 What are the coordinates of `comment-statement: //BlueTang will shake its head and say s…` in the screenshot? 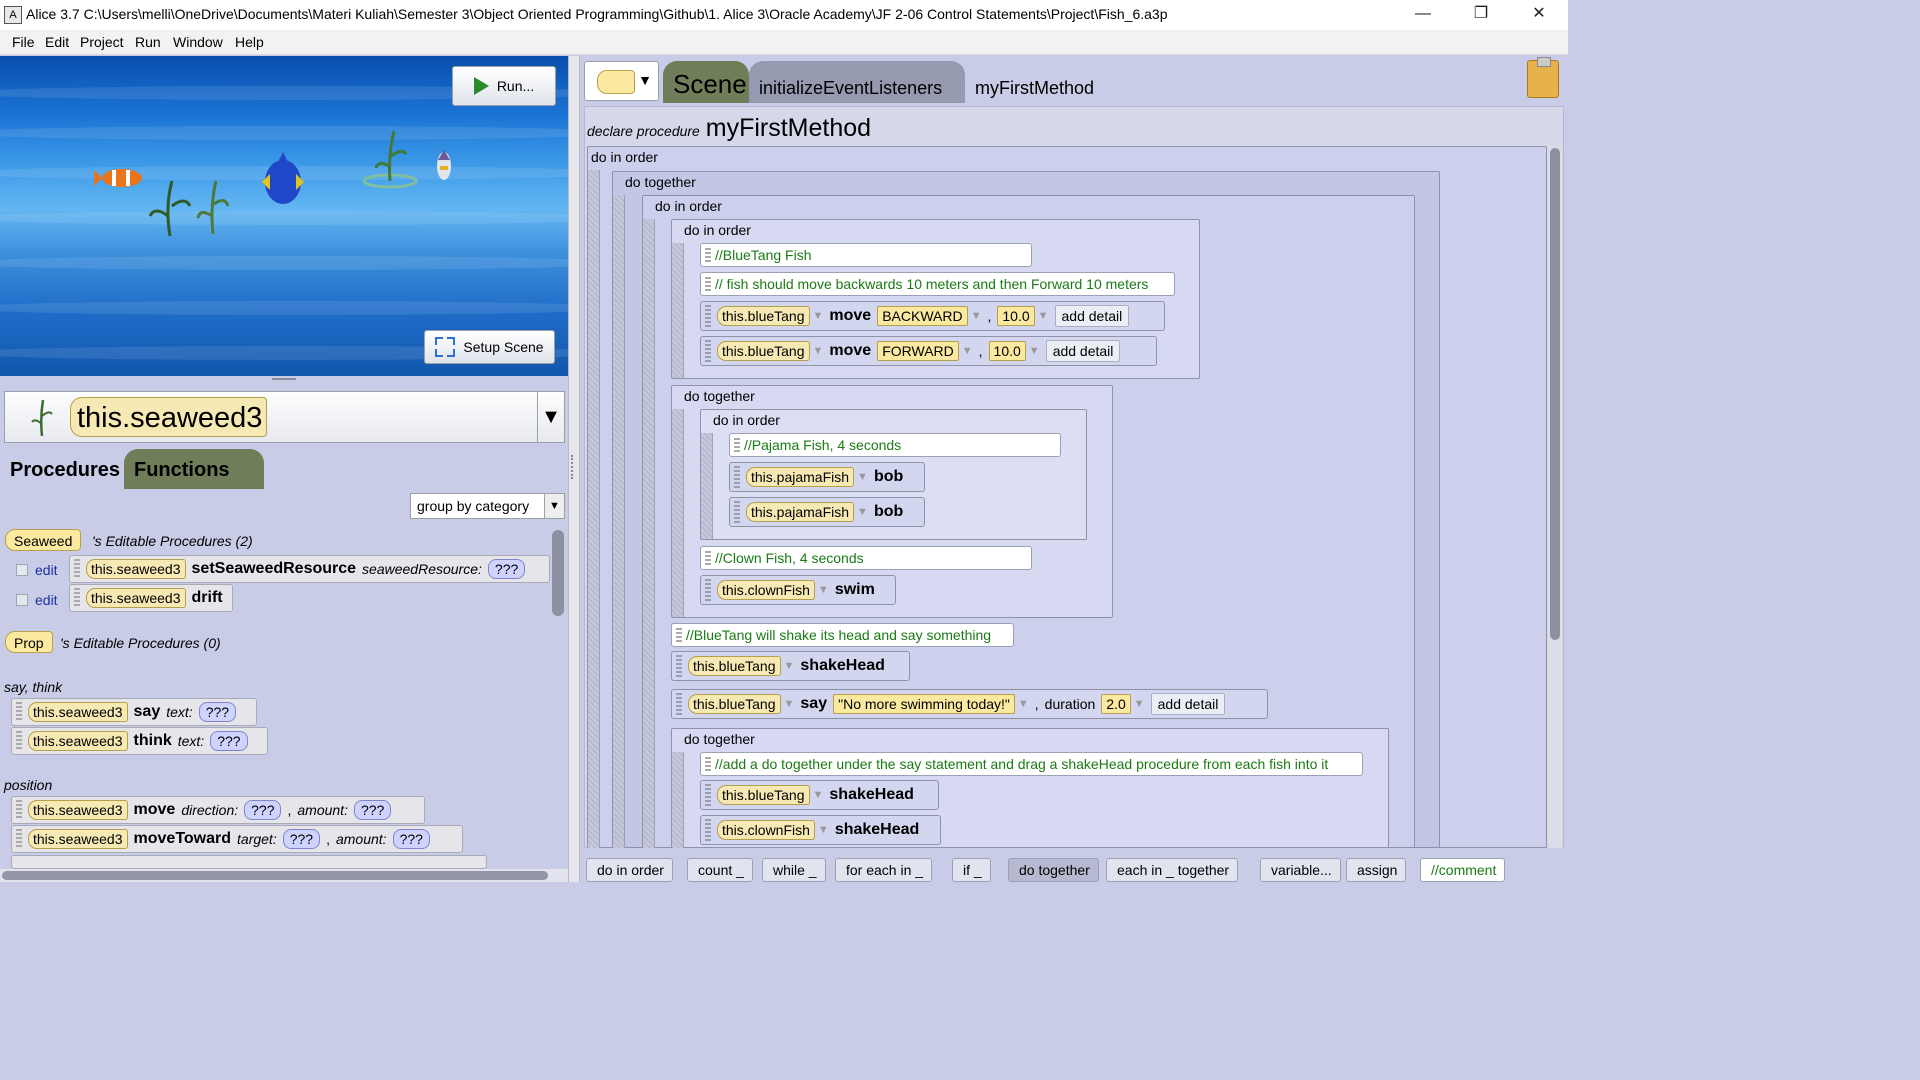 It's located at (842, 635).